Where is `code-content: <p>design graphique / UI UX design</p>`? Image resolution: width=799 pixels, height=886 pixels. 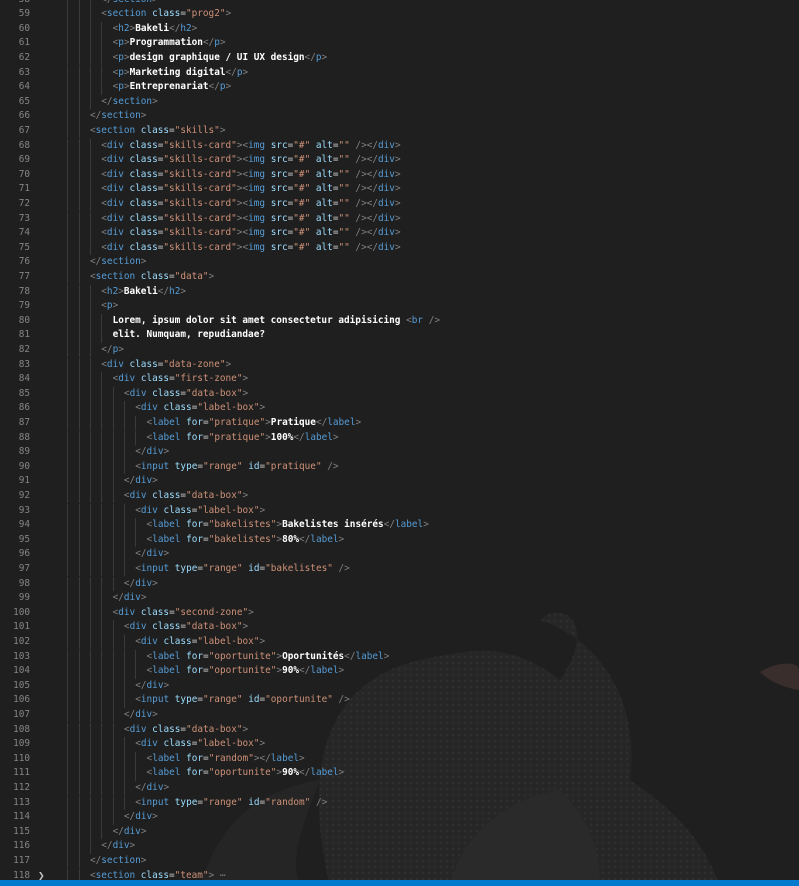 code-content: <p>design graphique / UI UX design</p> is located at coordinates (220, 58).